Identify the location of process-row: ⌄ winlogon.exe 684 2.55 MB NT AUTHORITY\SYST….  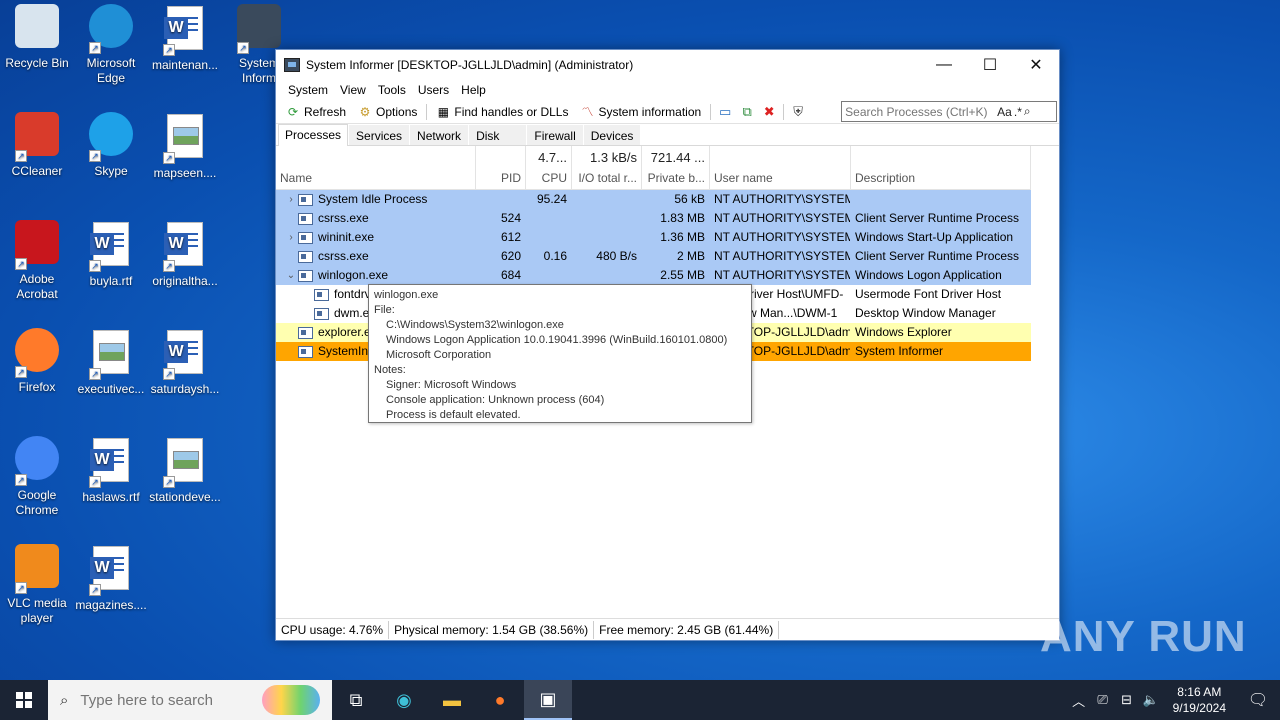
(653, 275).